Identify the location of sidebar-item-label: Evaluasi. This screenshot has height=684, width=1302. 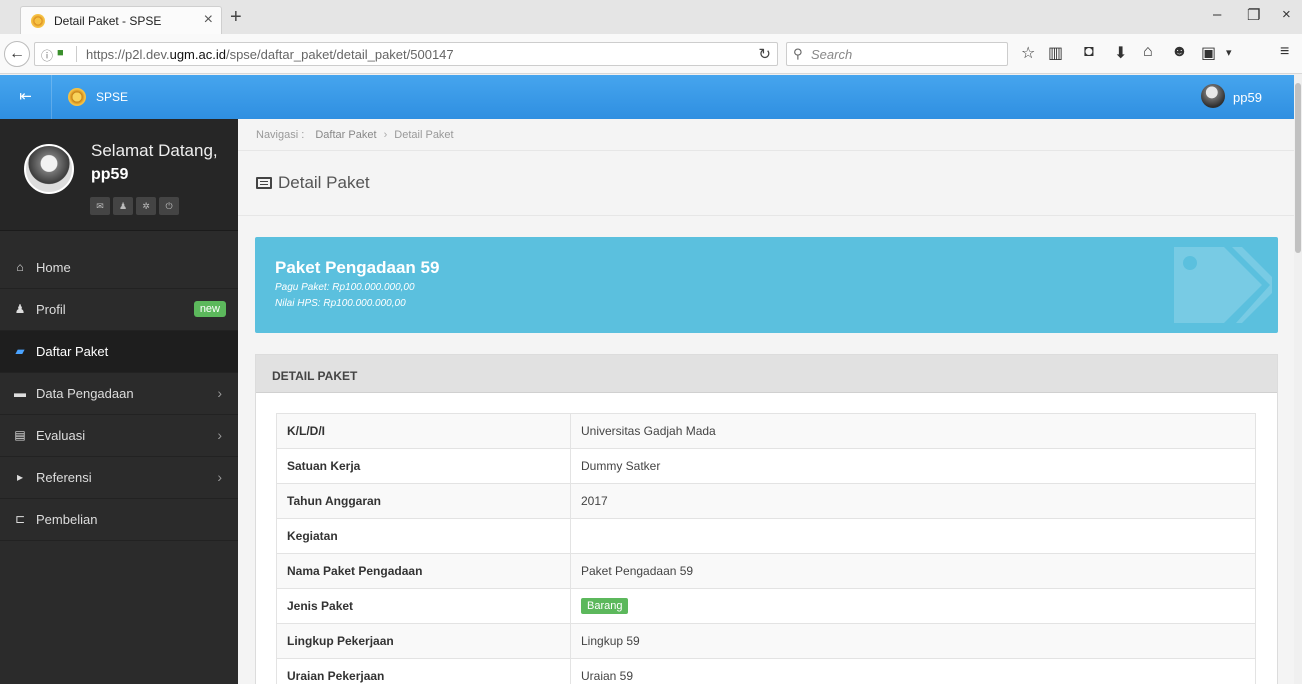
(61, 435).